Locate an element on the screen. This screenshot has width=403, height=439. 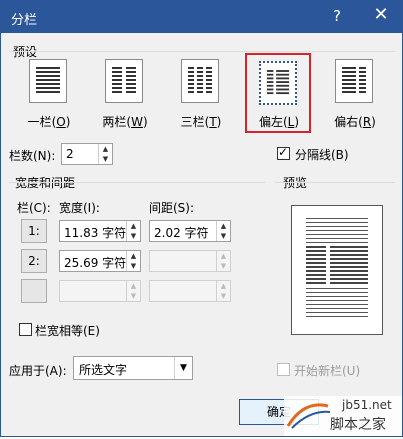
one-column-icon is located at coordinates (48, 81).